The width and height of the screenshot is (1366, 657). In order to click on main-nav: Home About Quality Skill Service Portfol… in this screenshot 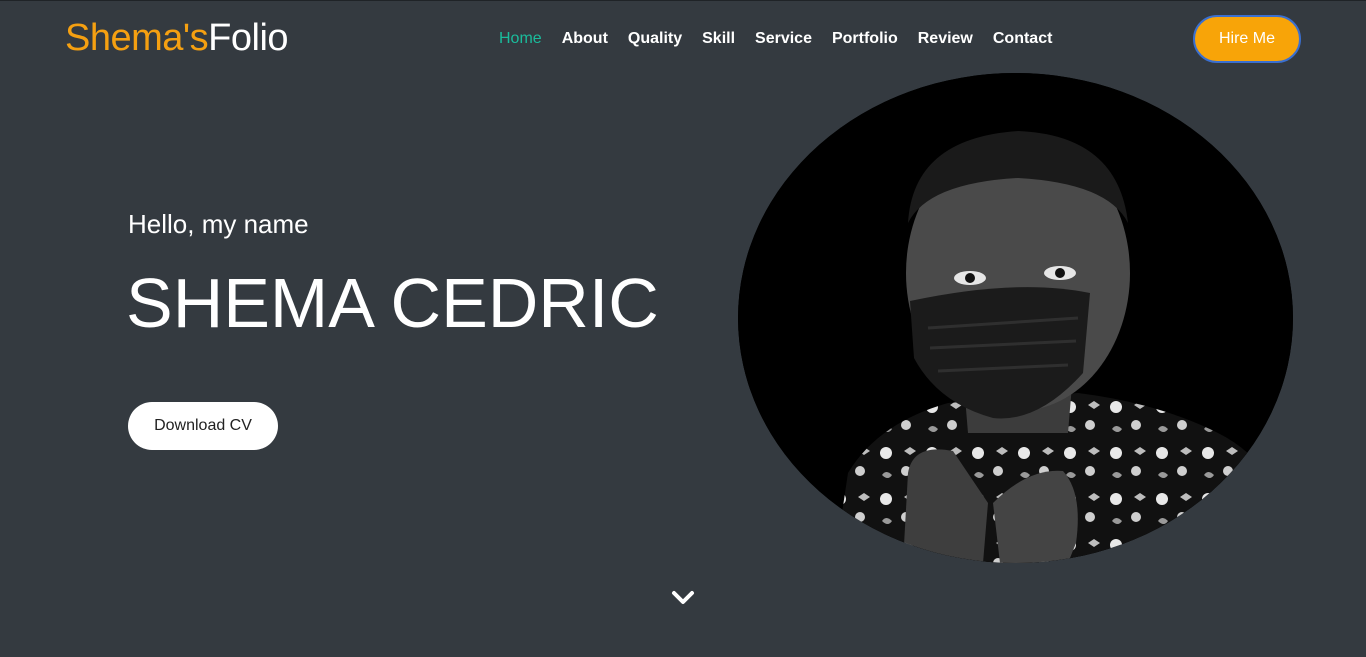, I will do `click(775, 39)`.